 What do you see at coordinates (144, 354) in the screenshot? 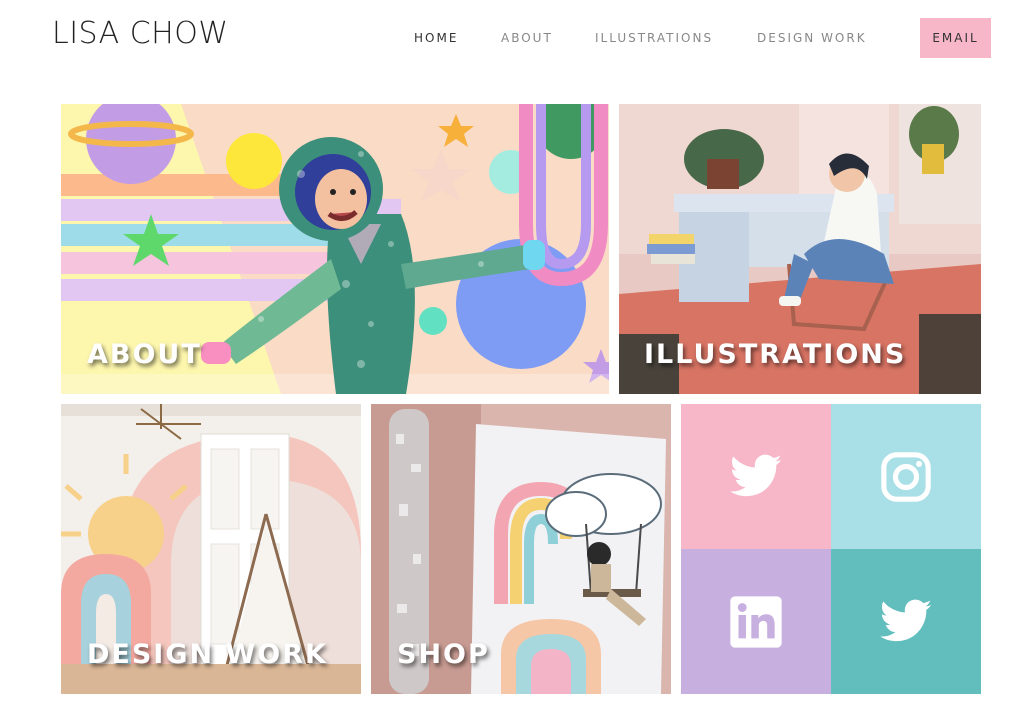
I see `about-tile-label: ABOUT` at bounding box center [144, 354].